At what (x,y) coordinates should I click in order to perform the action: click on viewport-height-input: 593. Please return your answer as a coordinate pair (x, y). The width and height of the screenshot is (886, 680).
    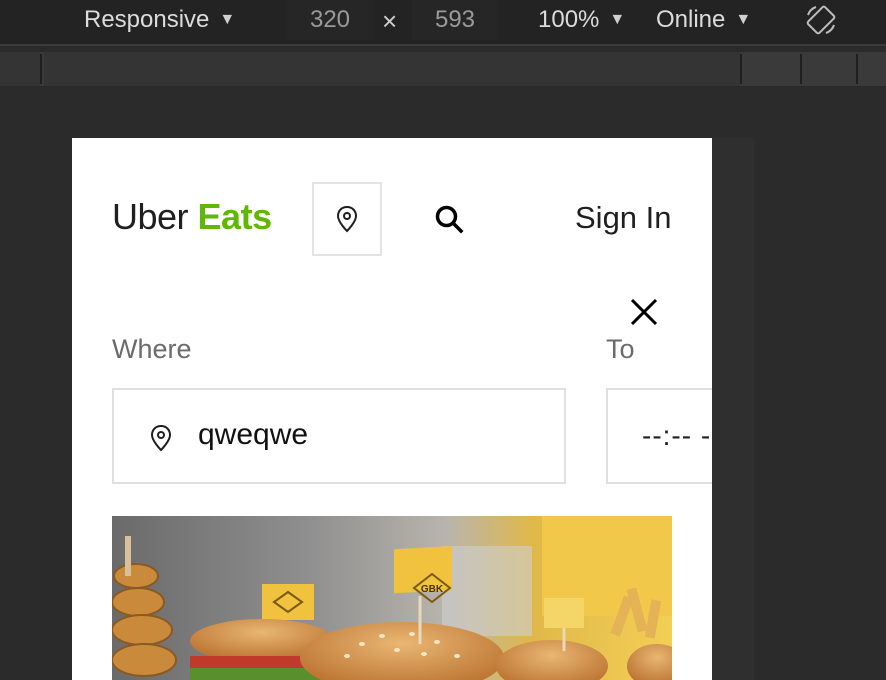
    Looking at the image, I should click on (455, 20).